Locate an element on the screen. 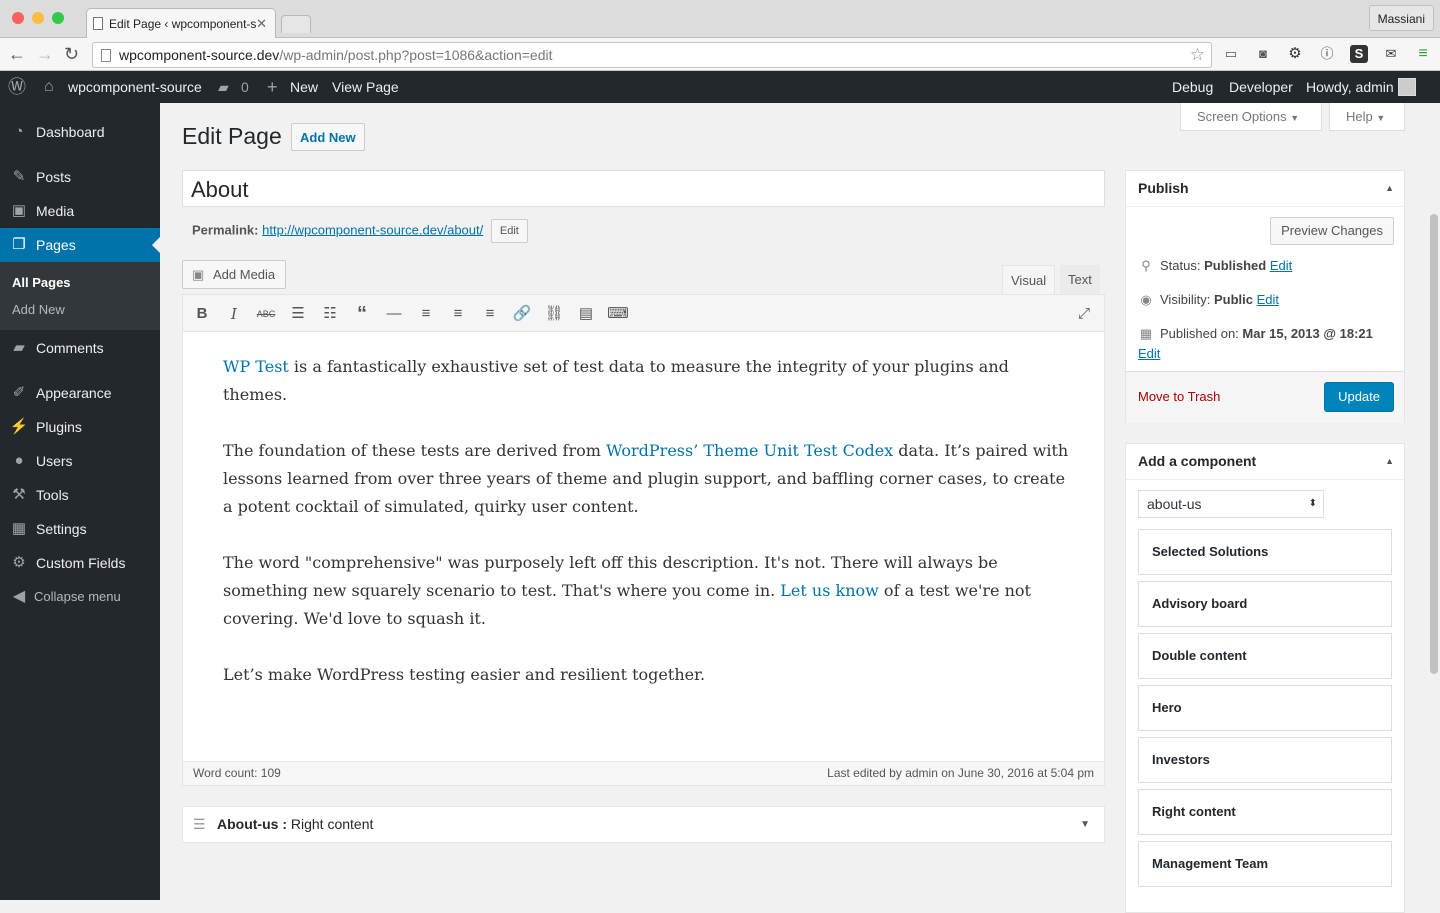 Image resolution: width=1440 pixels, height=913 pixels. collapse-menu-button: ◀ Collapse menu is located at coordinates (80, 597).